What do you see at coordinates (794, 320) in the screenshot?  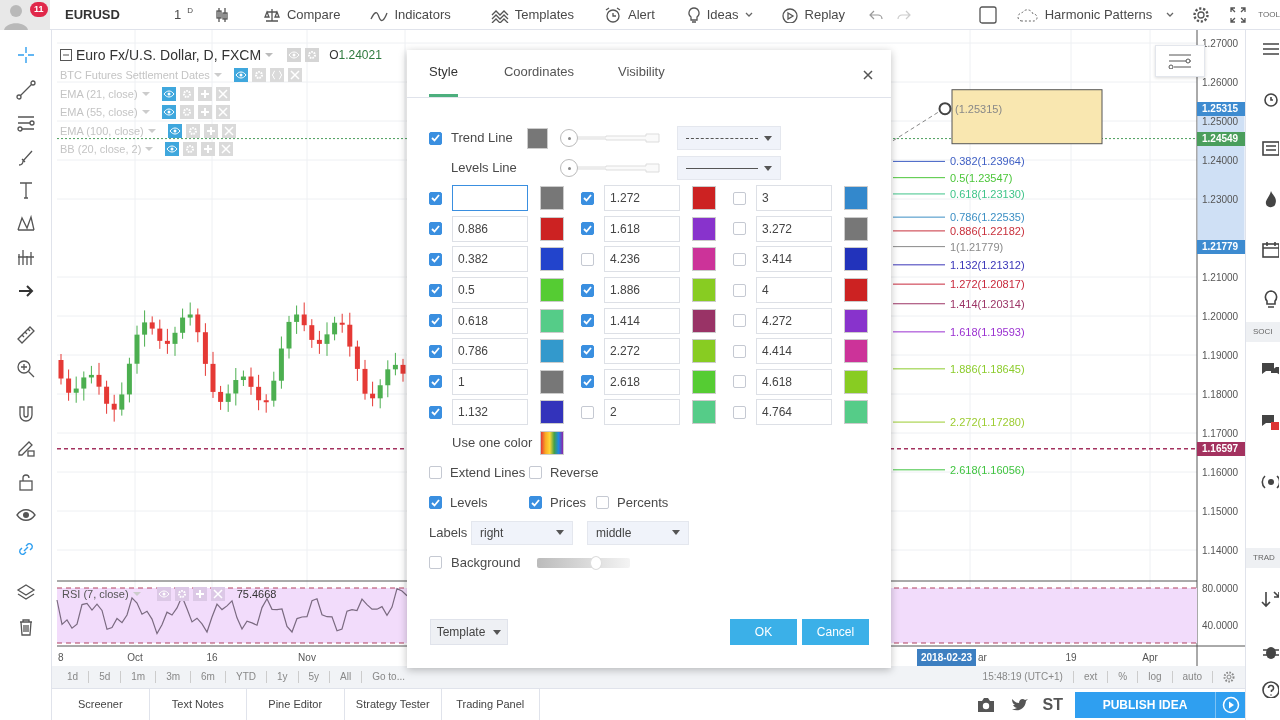 I see `level-input: 4.272` at bounding box center [794, 320].